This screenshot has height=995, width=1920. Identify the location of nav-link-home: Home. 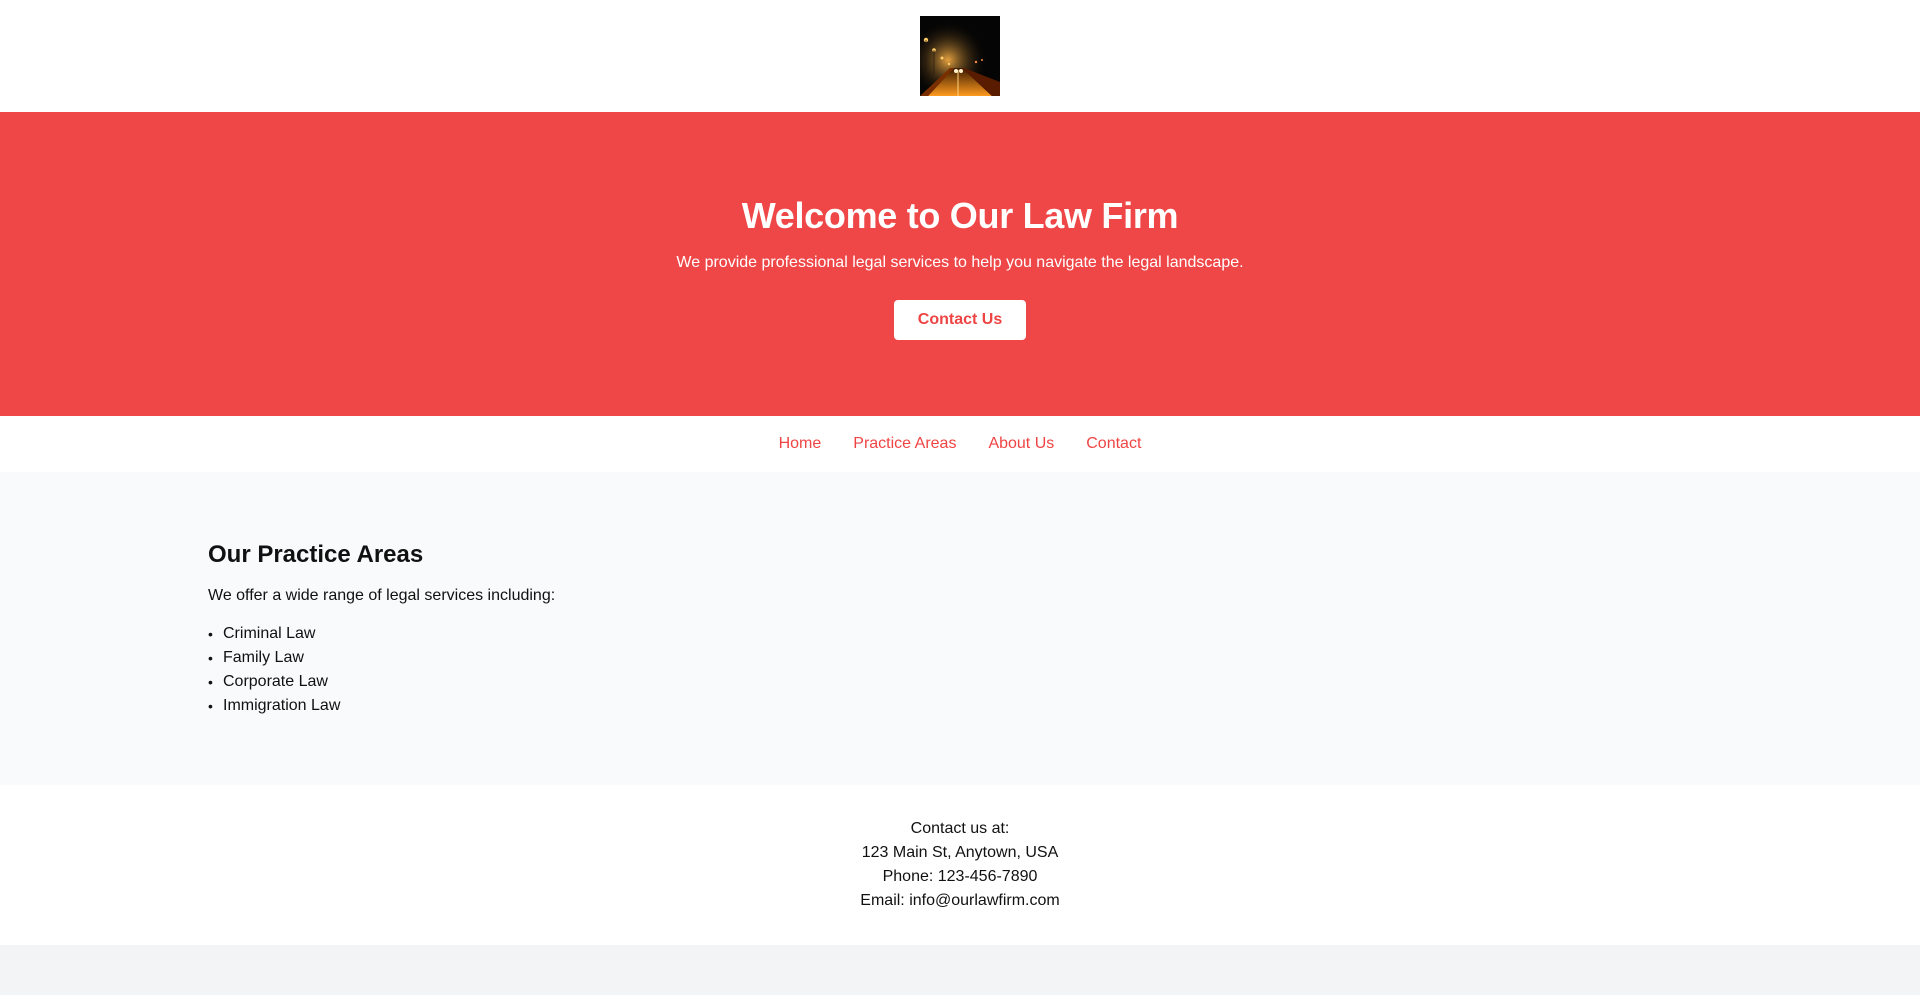
(800, 444).